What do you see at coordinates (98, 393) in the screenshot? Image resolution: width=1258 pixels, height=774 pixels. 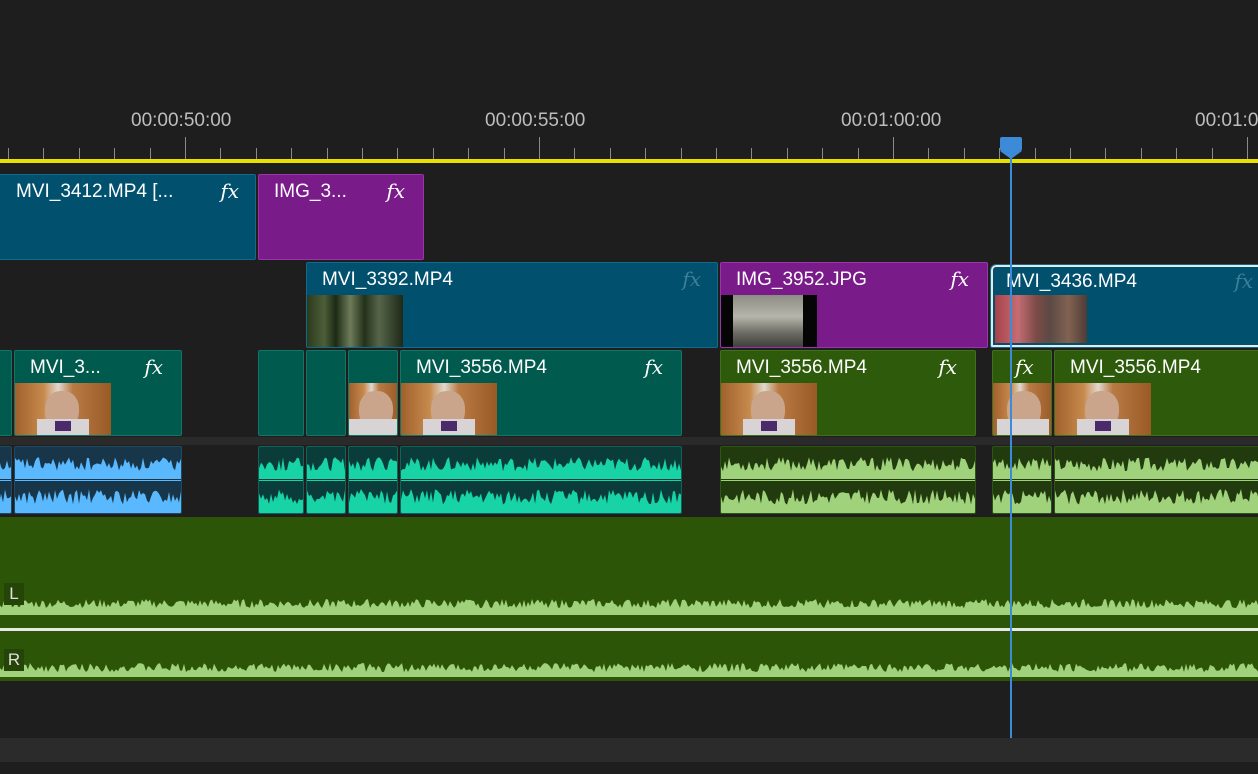 I see `clip-mvi-3: MVI_3... fx` at bounding box center [98, 393].